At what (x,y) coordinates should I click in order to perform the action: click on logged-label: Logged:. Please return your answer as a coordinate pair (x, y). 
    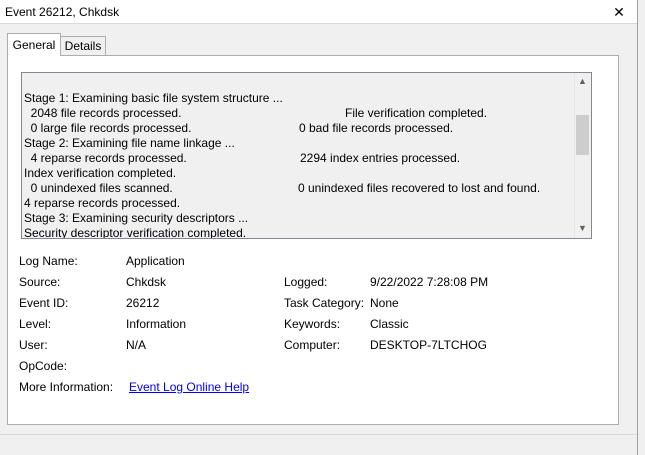
    Looking at the image, I should click on (306, 282).